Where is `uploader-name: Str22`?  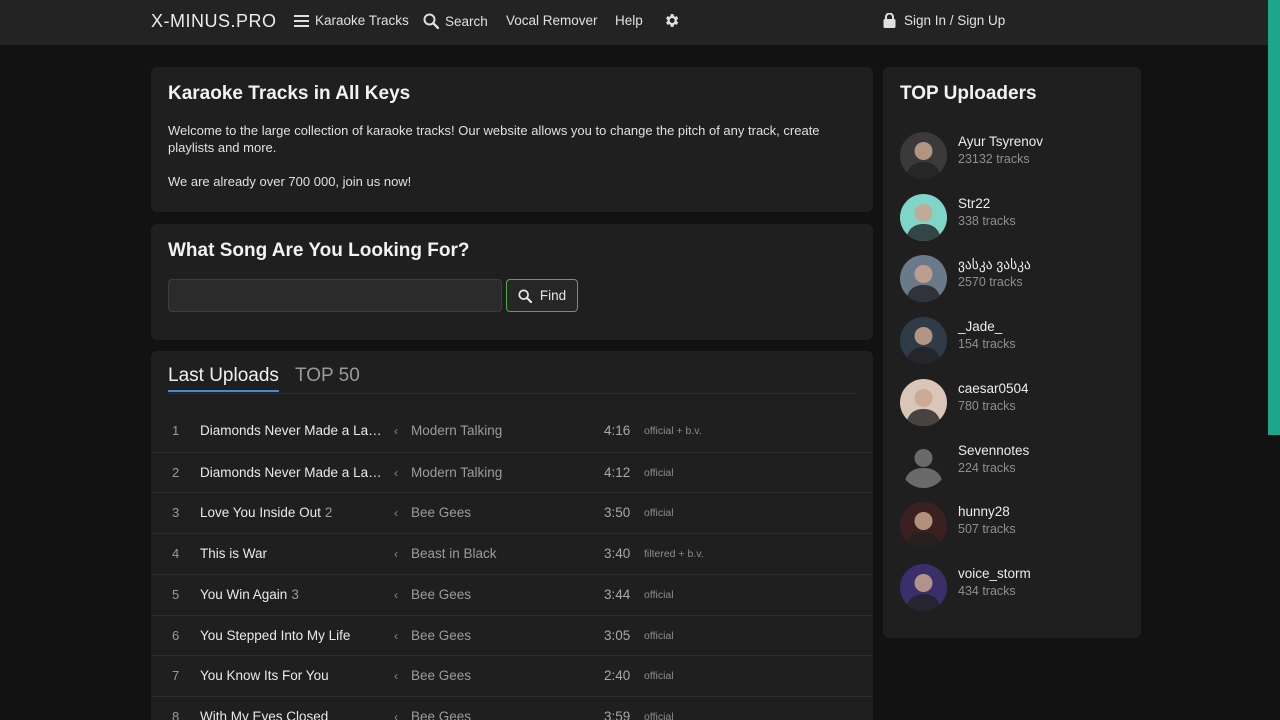 uploader-name: Str22 is located at coordinates (974, 203).